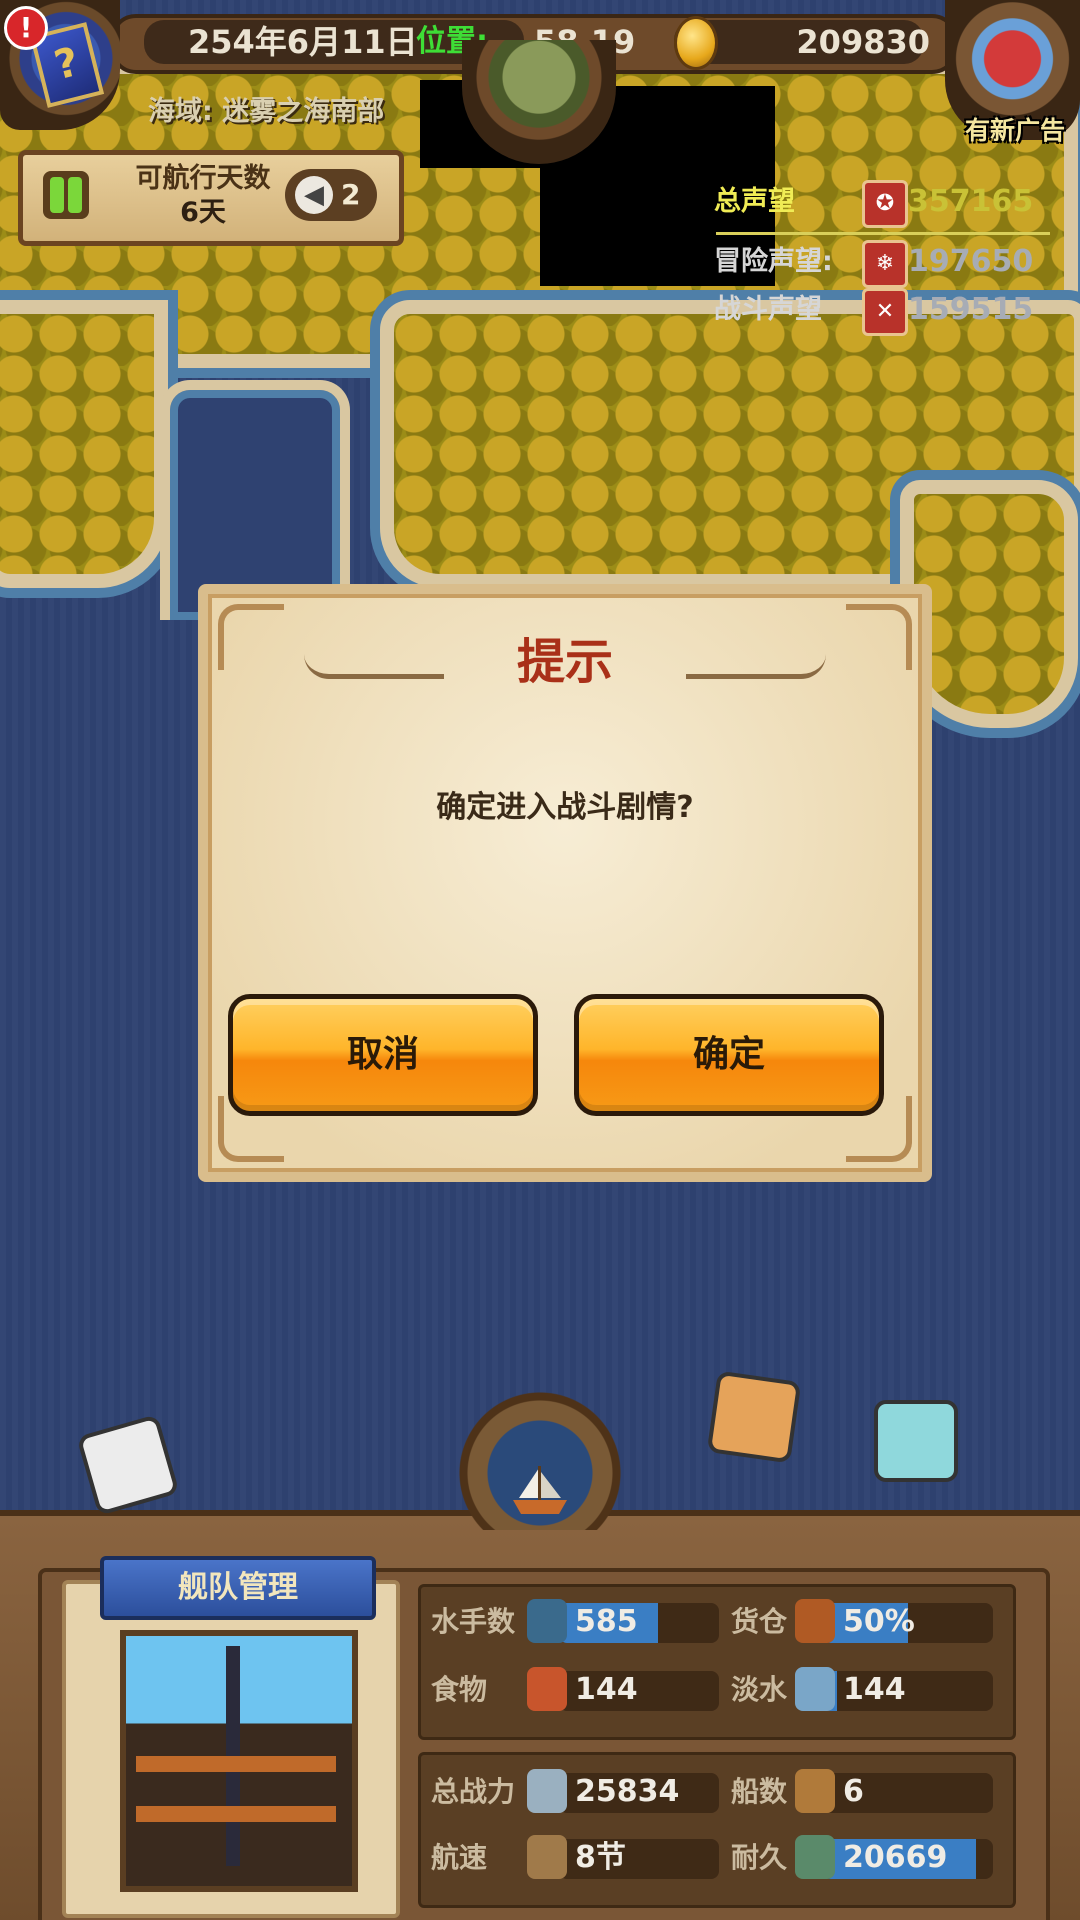 The image size is (1080, 1920). I want to click on sailing-ship-icon, so click(540, 1491).